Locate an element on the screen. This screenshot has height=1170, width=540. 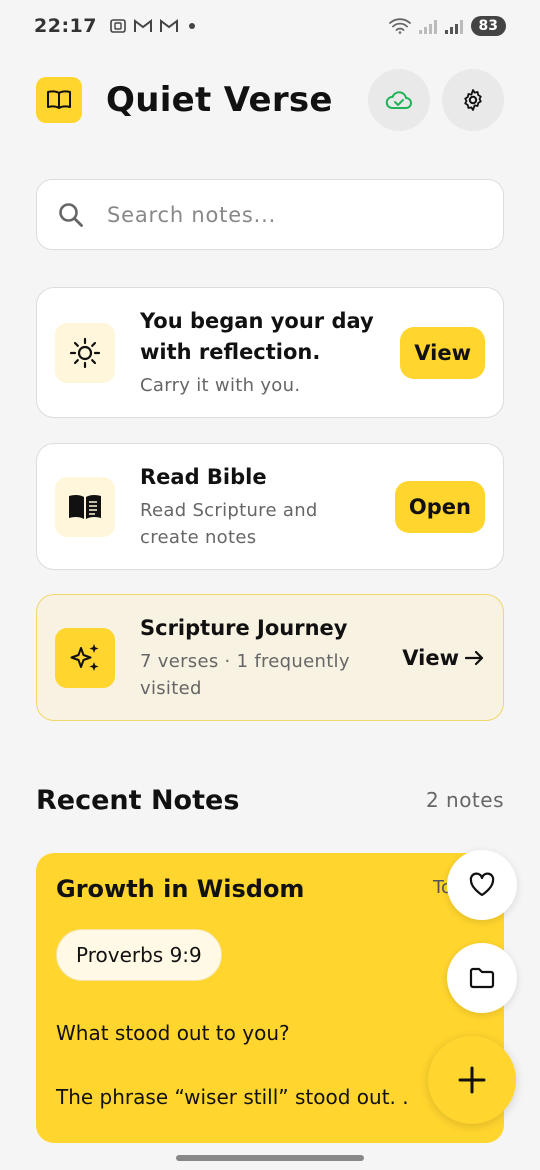
favorite-button is located at coordinates (482, 885).